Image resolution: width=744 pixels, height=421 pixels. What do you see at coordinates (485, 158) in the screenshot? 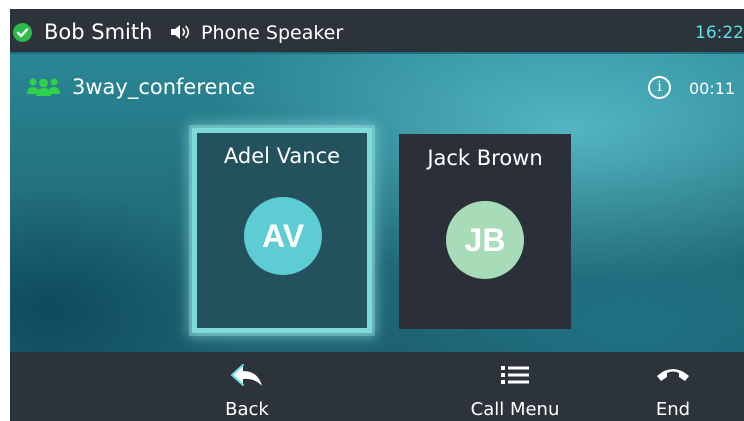
I see `participant-name: Jack Brown` at bounding box center [485, 158].